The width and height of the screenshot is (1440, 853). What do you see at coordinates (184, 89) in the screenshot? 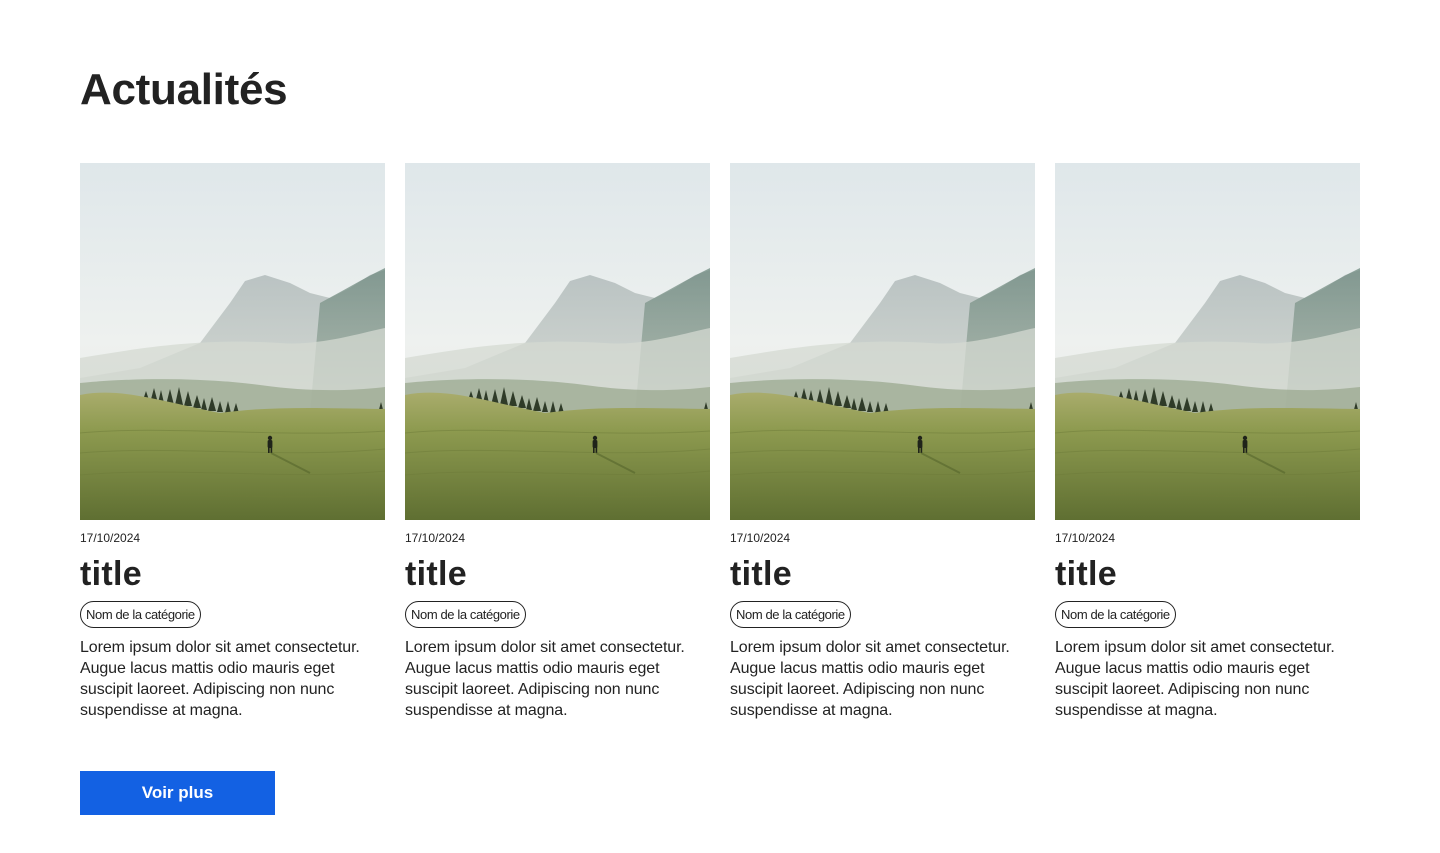
I see `section-title: Actualités` at bounding box center [184, 89].